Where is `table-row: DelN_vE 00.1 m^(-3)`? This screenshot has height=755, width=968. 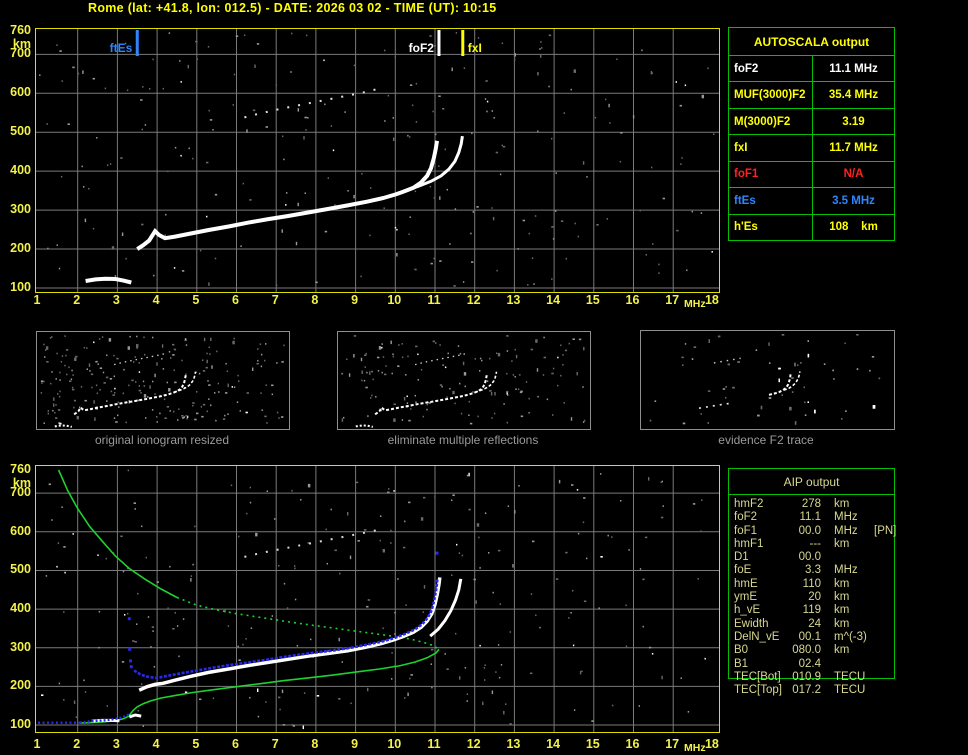
table-row: DelN_vE 00.1 m^(-3) is located at coordinates (811, 637).